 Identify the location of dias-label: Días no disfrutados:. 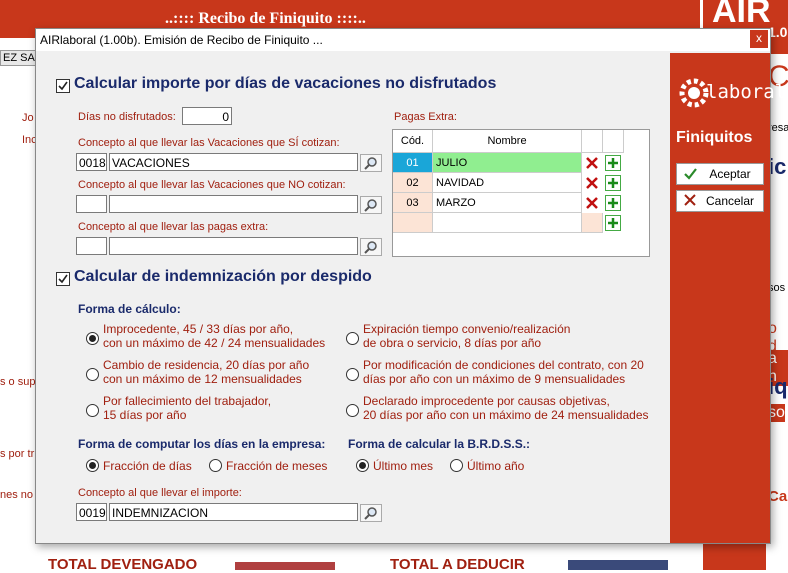
(127, 117).